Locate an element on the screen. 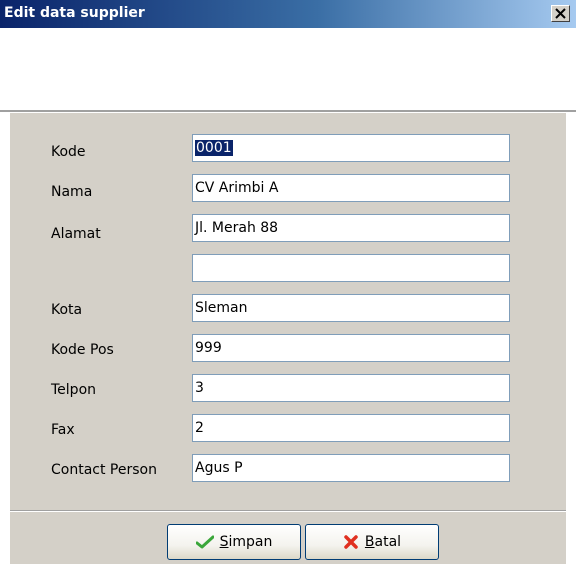 This screenshot has height=574, width=576. label-kota: Kota is located at coordinates (67, 310).